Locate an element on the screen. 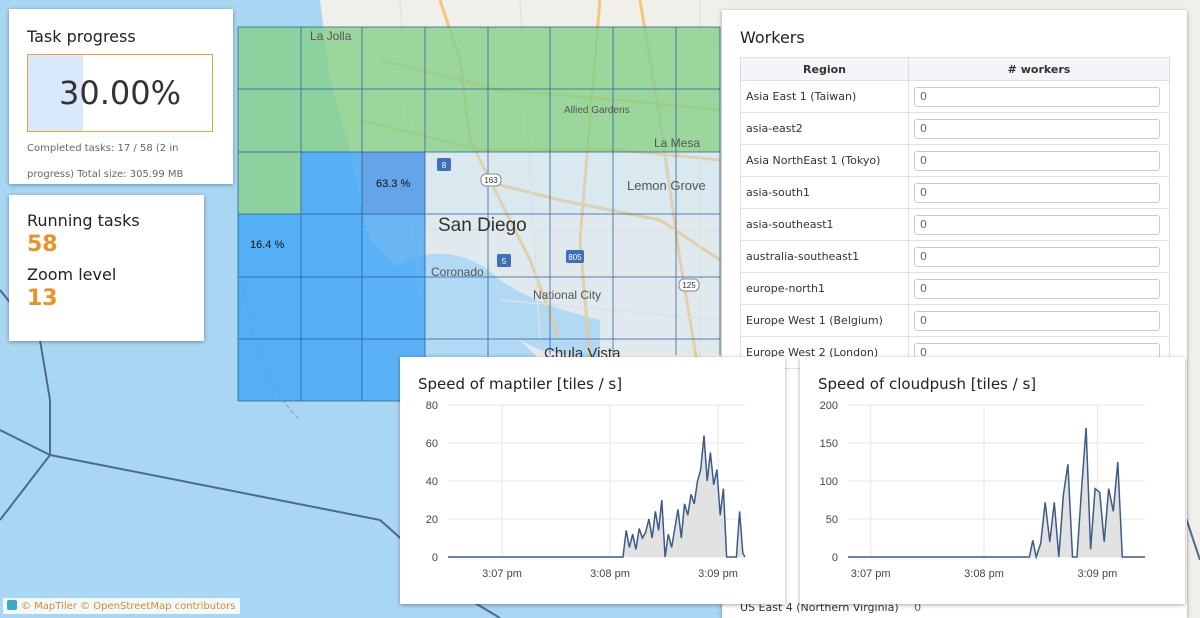  worker-row: Asia NorthEast 1 (Tokyo) is located at coordinates (955, 160).